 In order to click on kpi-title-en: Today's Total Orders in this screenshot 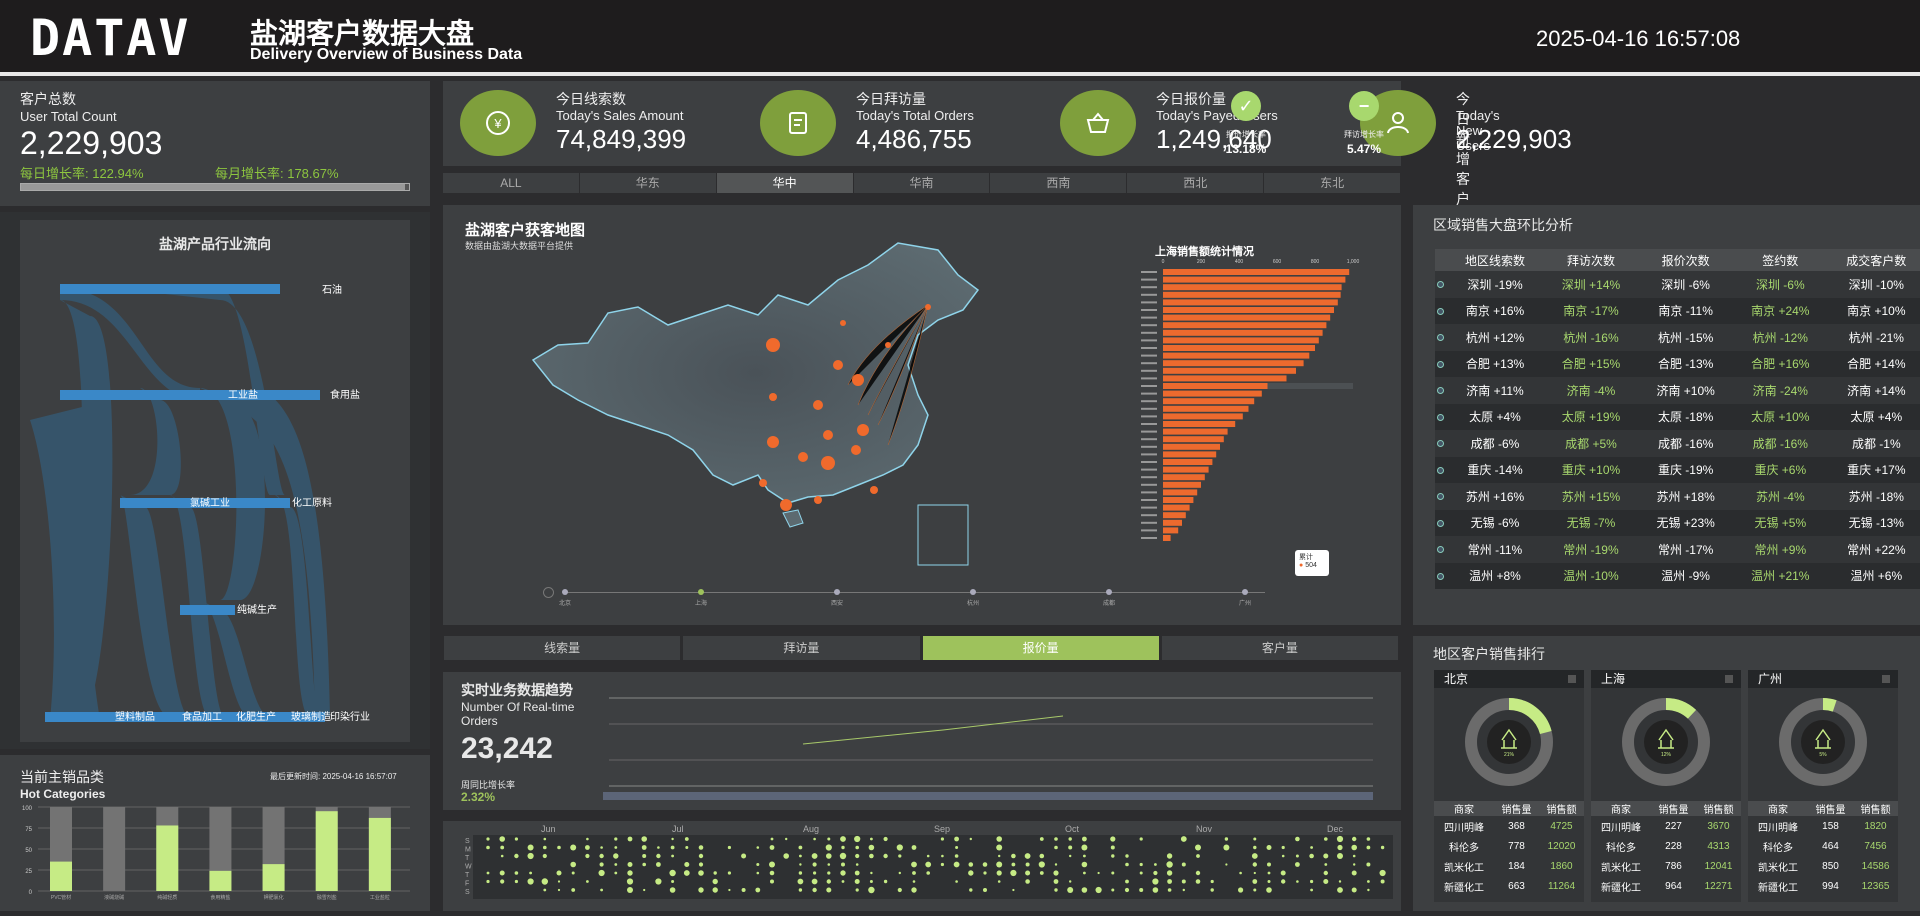, I will do `click(915, 115)`.